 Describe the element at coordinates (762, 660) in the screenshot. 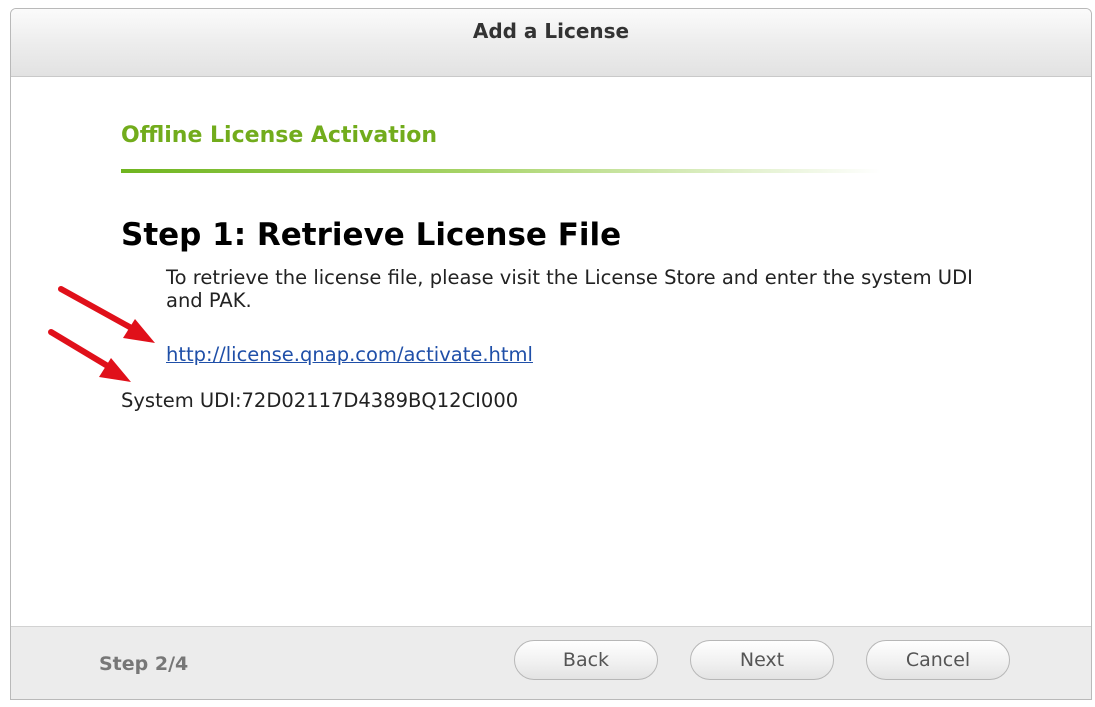

I see `next-button: Next` at that location.